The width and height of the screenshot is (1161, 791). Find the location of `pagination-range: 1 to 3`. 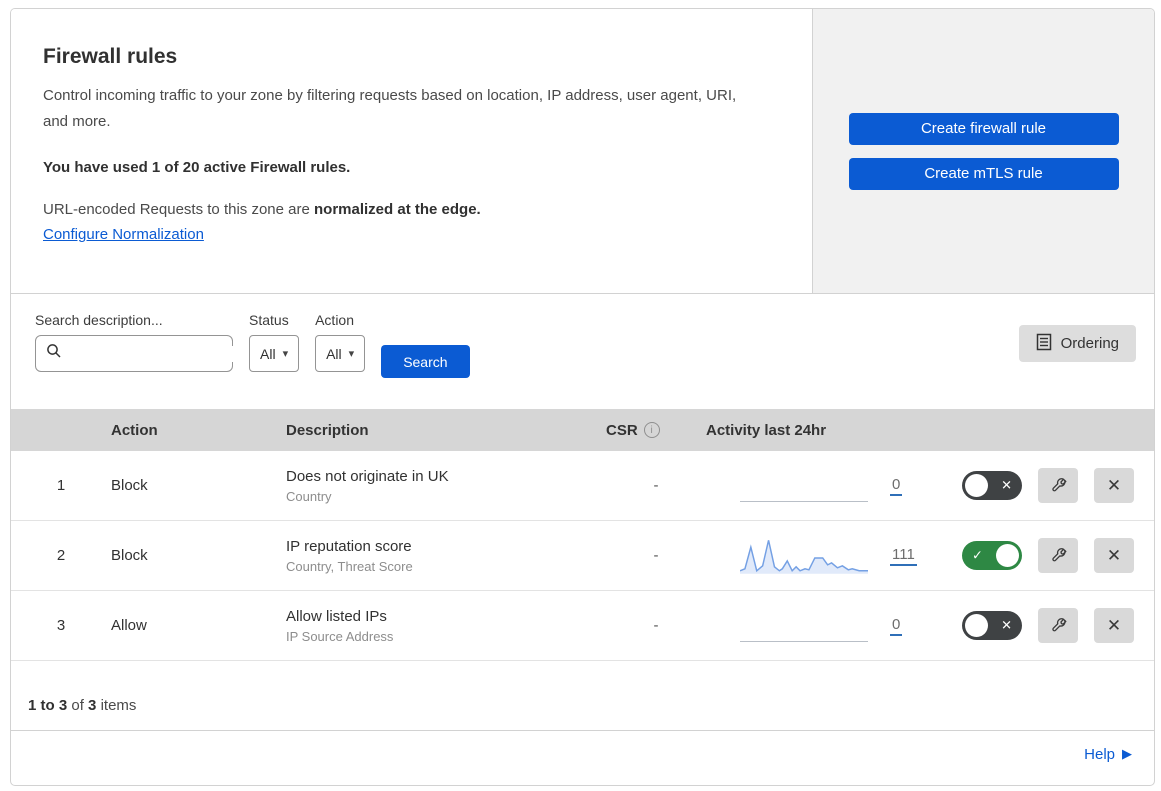

pagination-range: 1 to 3 is located at coordinates (48, 705).